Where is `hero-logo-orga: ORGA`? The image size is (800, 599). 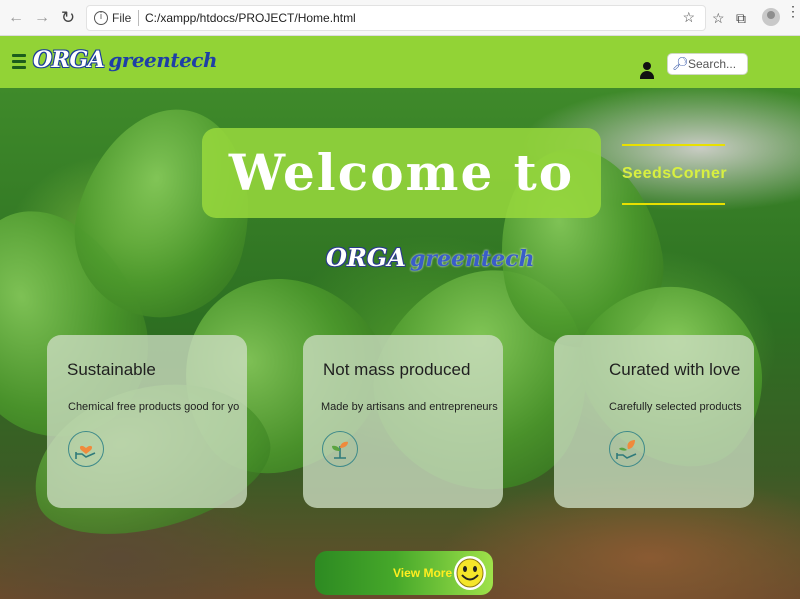
hero-logo-orga: ORGA is located at coordinates (366, 257).